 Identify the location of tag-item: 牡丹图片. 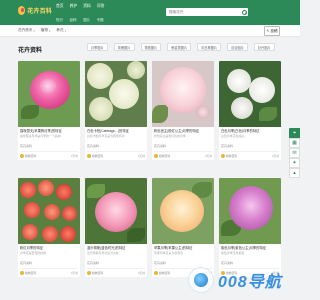
(264, 47).